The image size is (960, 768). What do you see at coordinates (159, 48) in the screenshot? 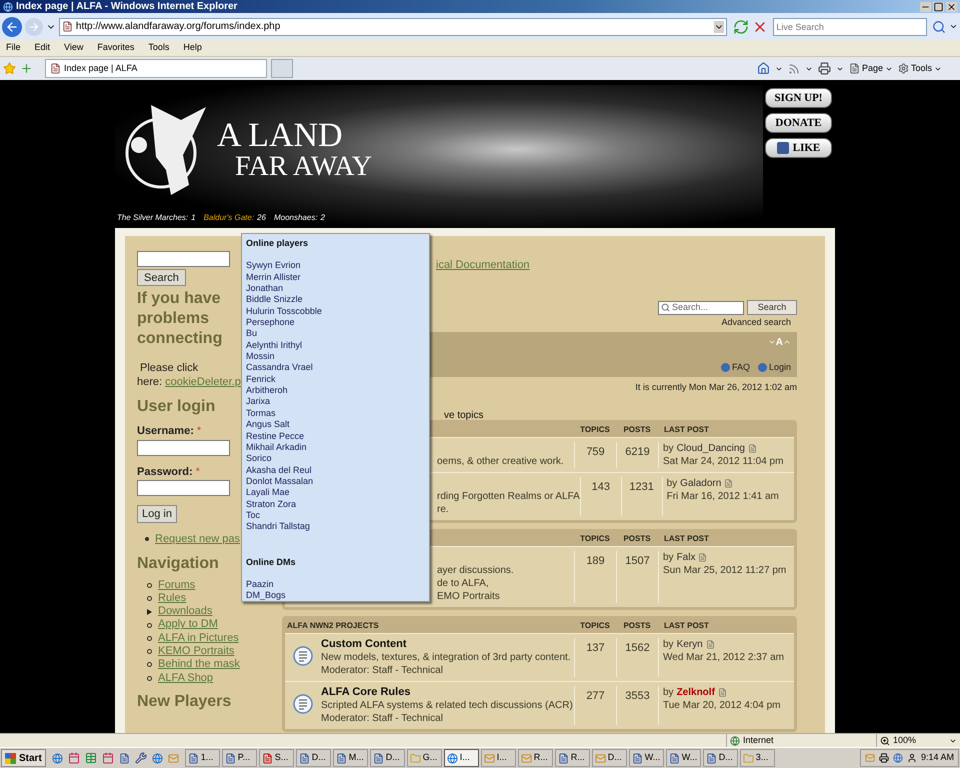
I see `menu-item: Tools` at bounding box center [159, 48].